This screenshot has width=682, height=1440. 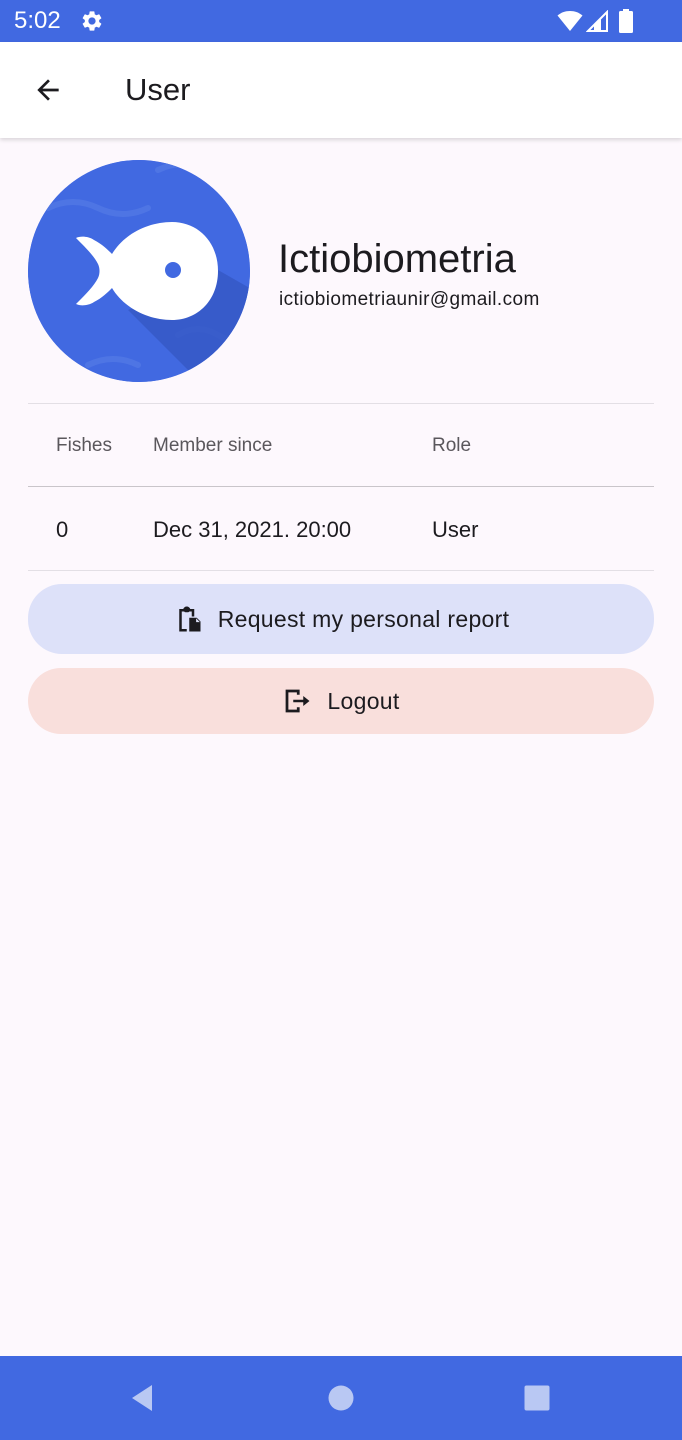 What do you see at coordinates (452, 445) in the screenshot?
I see `table-header-role: Role` at bounding box center [452, 445].